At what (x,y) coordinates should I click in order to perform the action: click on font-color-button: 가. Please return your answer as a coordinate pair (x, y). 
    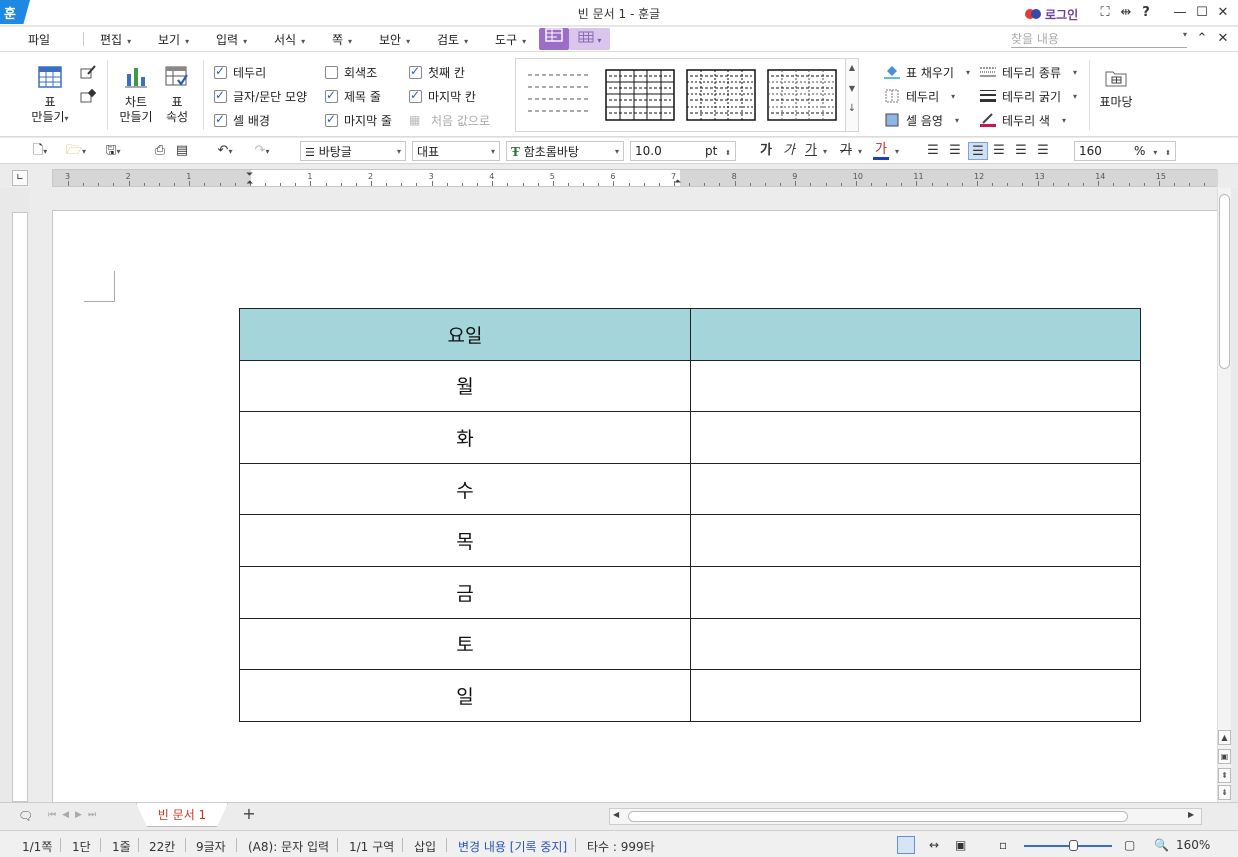
    Looking at the image, I should click on (881, 151).